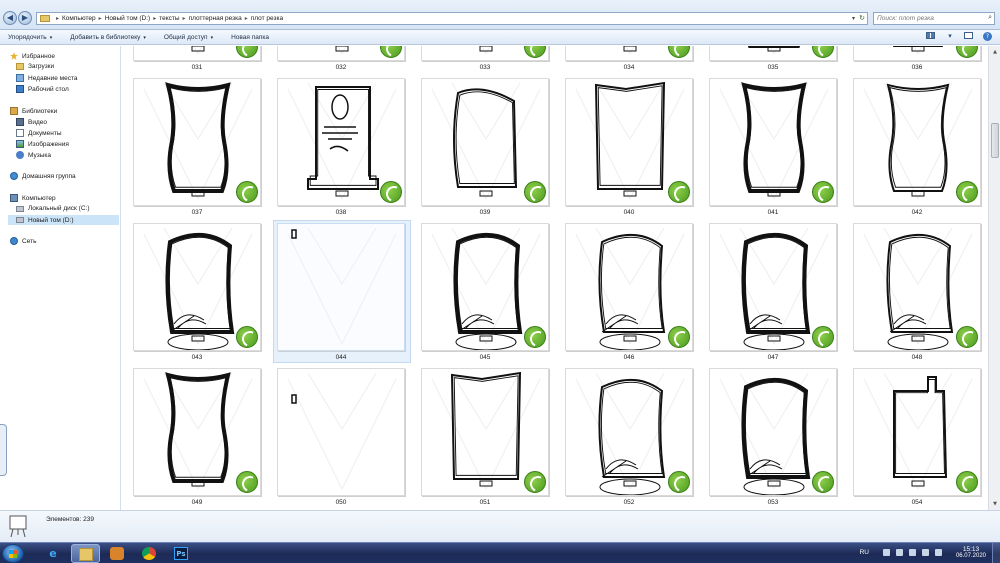 This screenshot has height=563, width=1000. I want to click on show-desktop-button, so click(996, 553).